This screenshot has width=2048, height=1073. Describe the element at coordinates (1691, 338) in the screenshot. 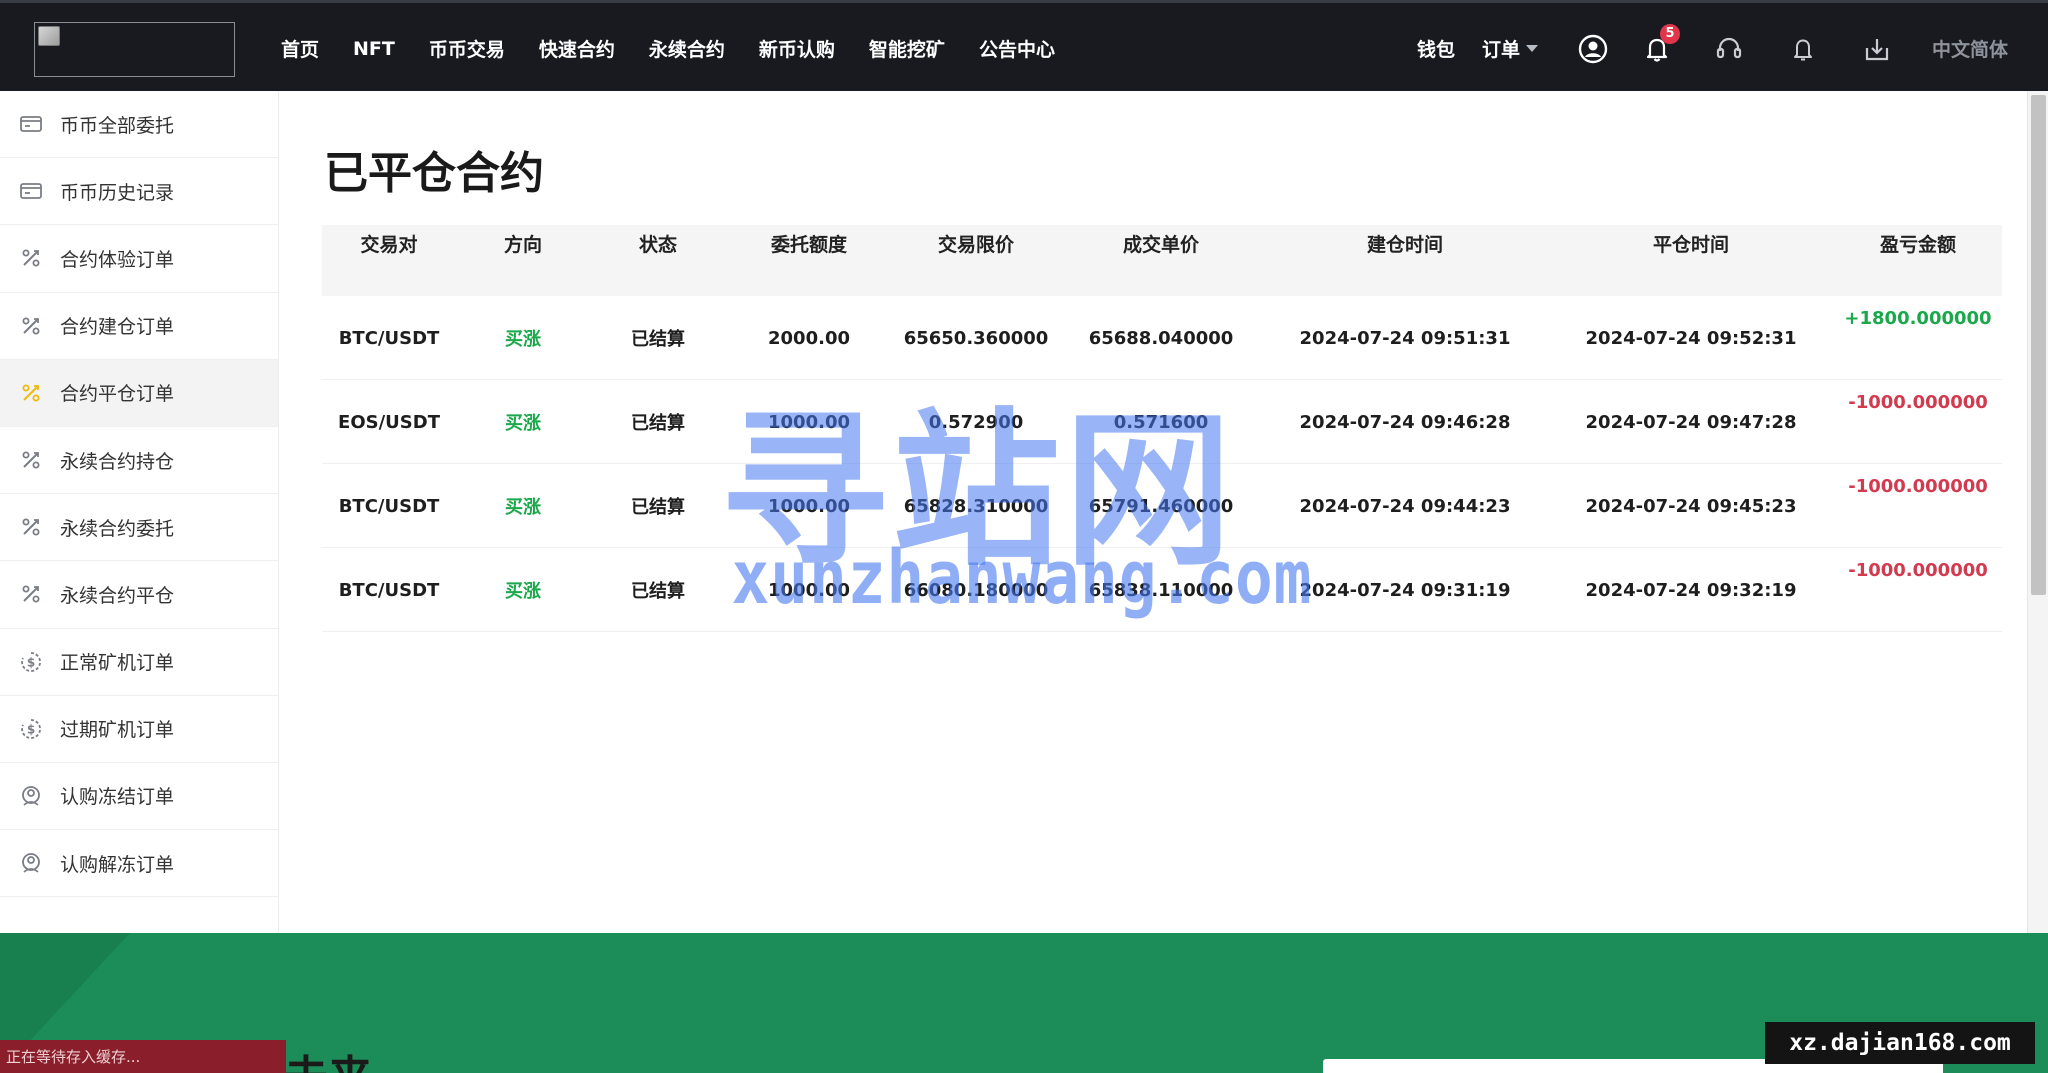

I see `close-time-cell: 2024-07-24 09:52:31` at that location.